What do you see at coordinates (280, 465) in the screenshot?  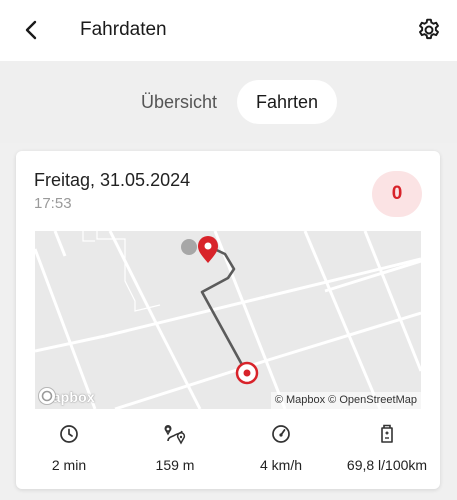 I see `stat-speed-value: 4 km/h` at bounding box center [280, 465].